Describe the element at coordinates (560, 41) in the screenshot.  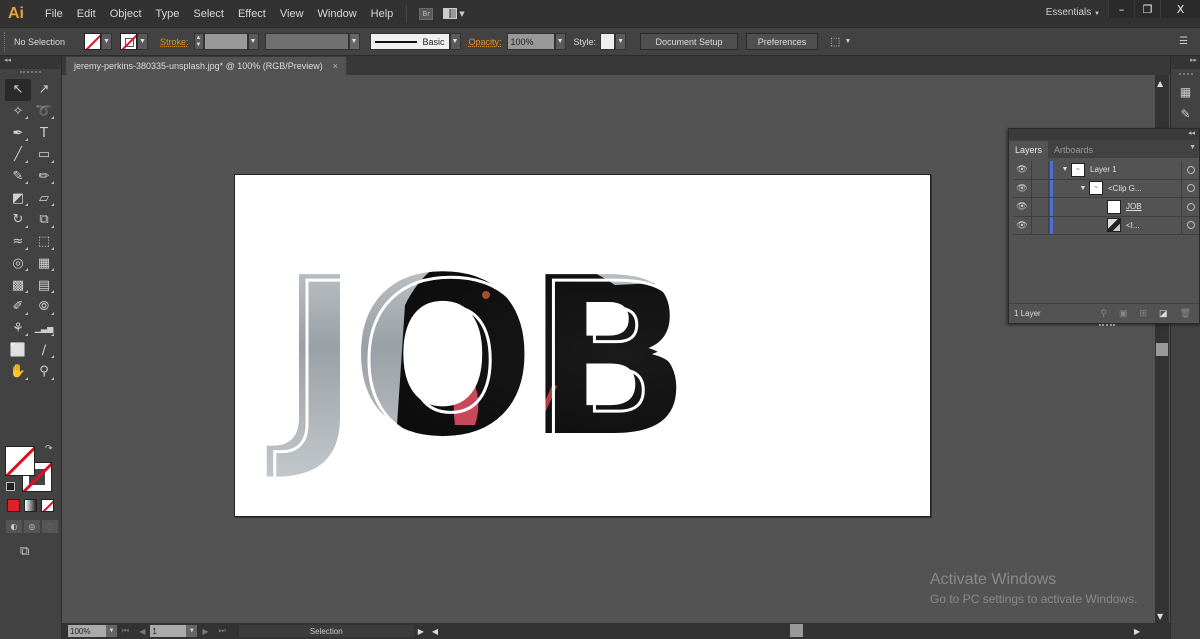
I see `opacity-dropdown: ▼` at that location.